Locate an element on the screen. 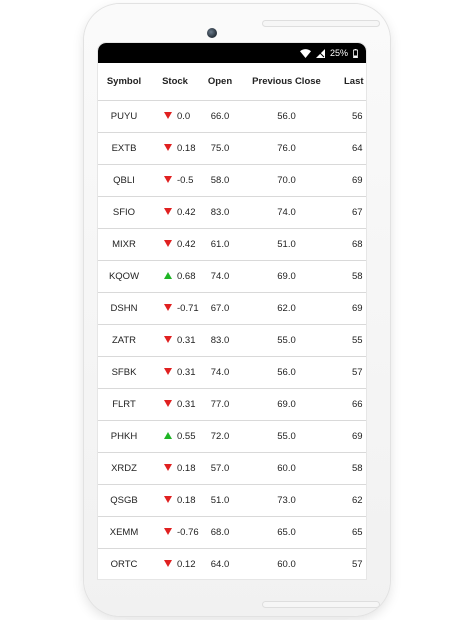 The height and width of the screenshot is (620, 474). table-row: SFBK 0.31 74.0 56.0 57 is located at coordinates (232, 372).